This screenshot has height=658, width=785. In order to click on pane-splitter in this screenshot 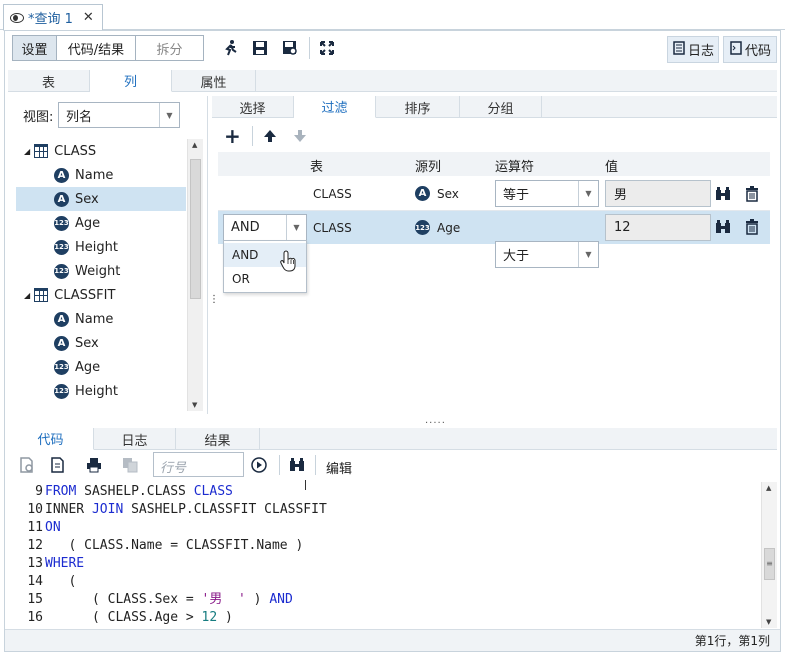, I will do `click(207, 255)`.